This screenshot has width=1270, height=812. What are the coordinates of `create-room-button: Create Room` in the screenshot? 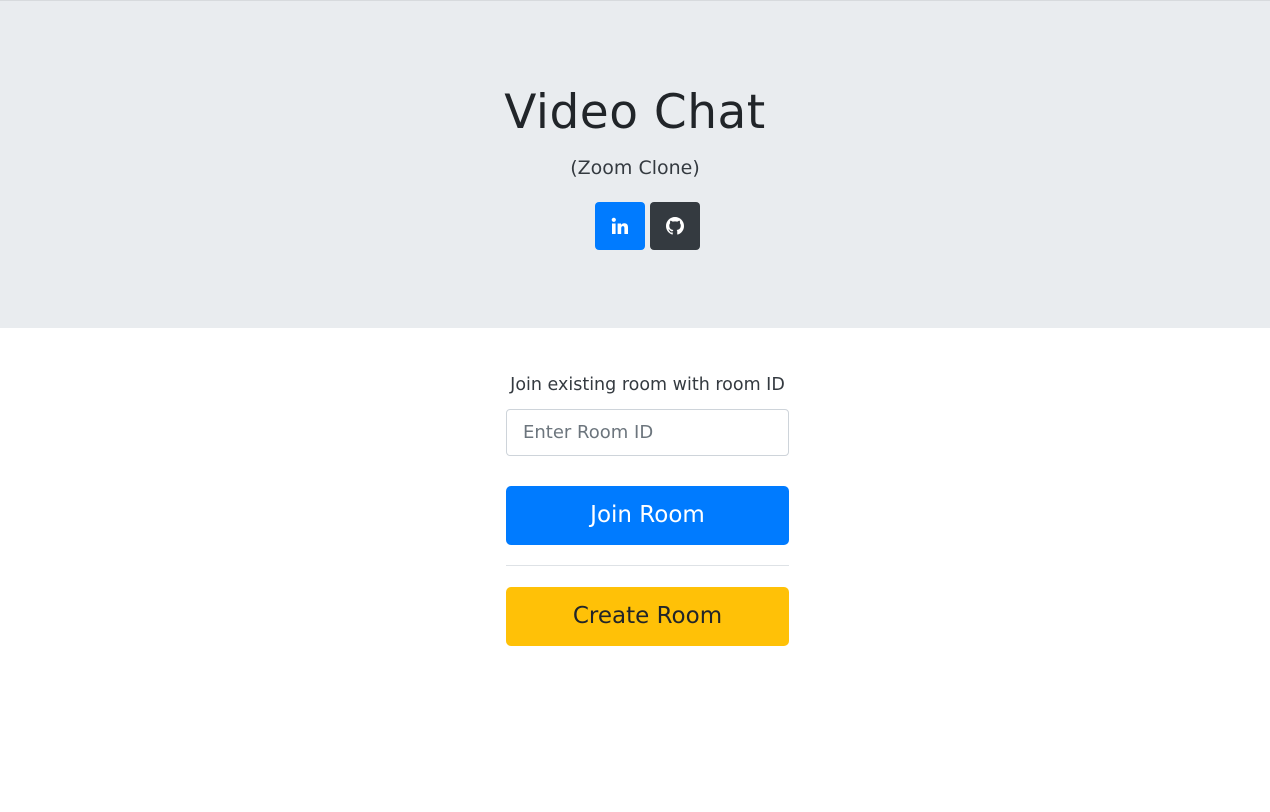 It's located at (647, 616).